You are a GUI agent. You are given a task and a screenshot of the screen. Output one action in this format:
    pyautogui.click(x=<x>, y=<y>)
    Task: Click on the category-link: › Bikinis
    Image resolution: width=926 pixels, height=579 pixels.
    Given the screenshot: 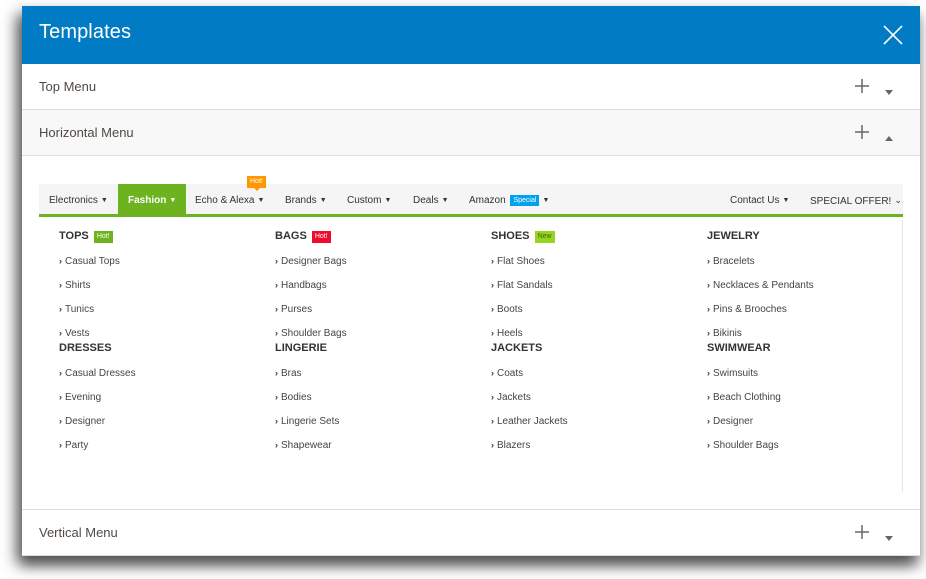 What is the action you would take?
    pyautogui.click(x=724, y=333)
    